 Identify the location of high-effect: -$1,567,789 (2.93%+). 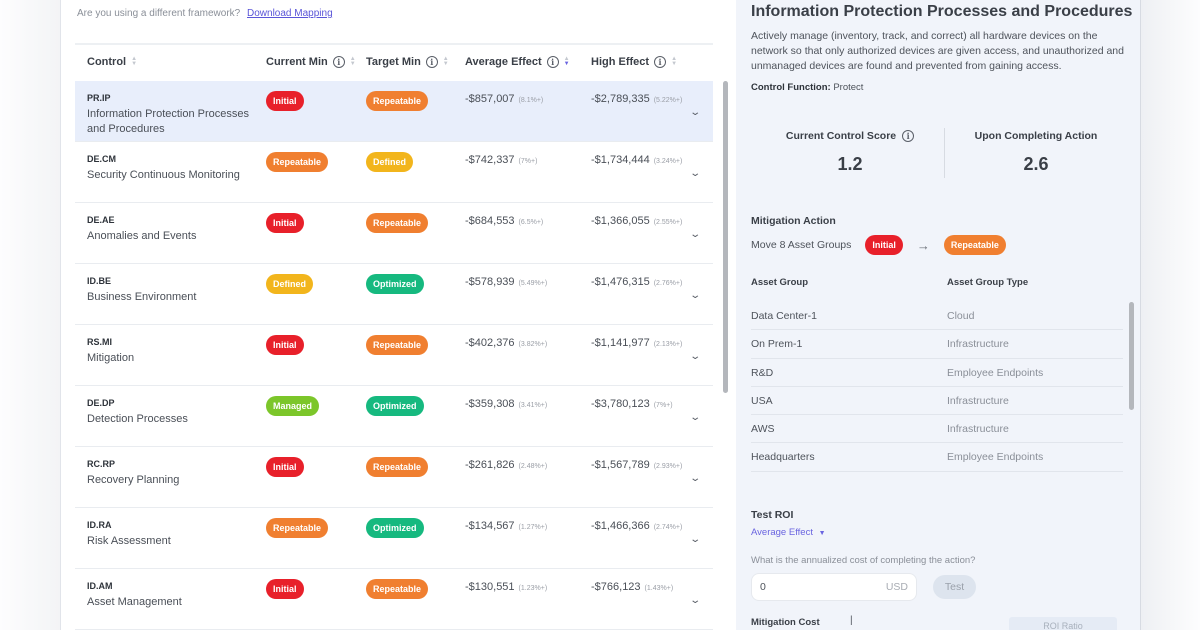
(637, 465).